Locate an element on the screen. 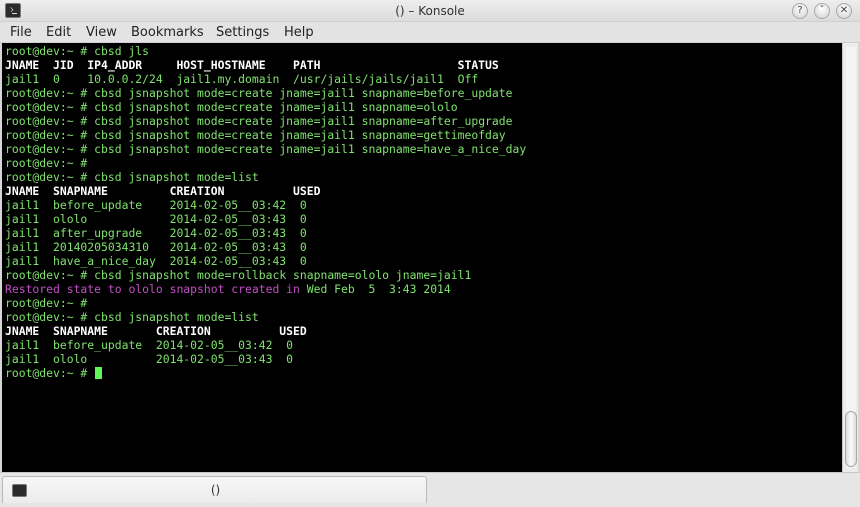 Image resolution: width=860 pixels, height=507 pixels. tab-label: () is located at coordinates (215, 490).